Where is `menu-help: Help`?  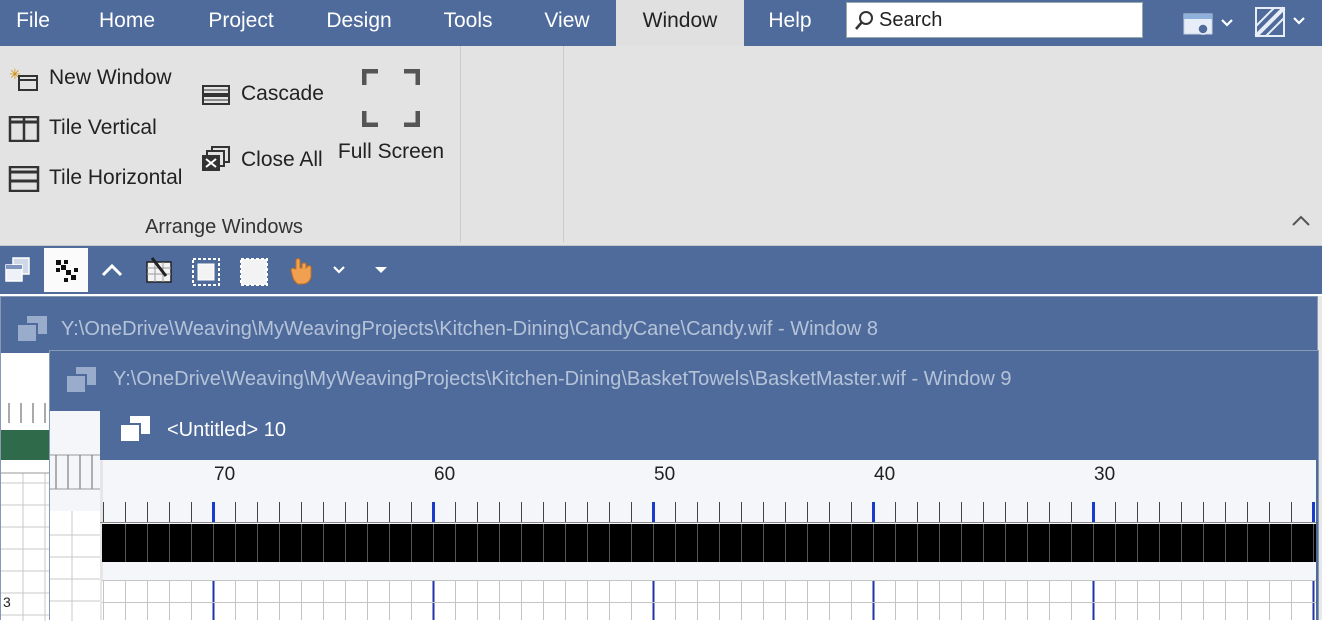 menu-help: Help is located at coordinates (790, 23).